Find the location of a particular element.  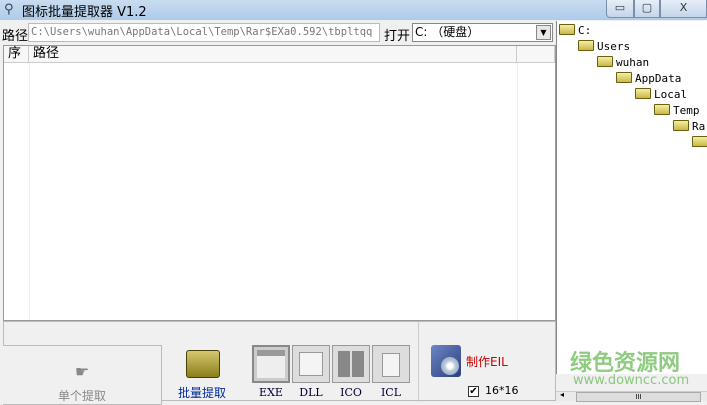

single-extract-label: 单个提取 is located at coordinates (81, 396).